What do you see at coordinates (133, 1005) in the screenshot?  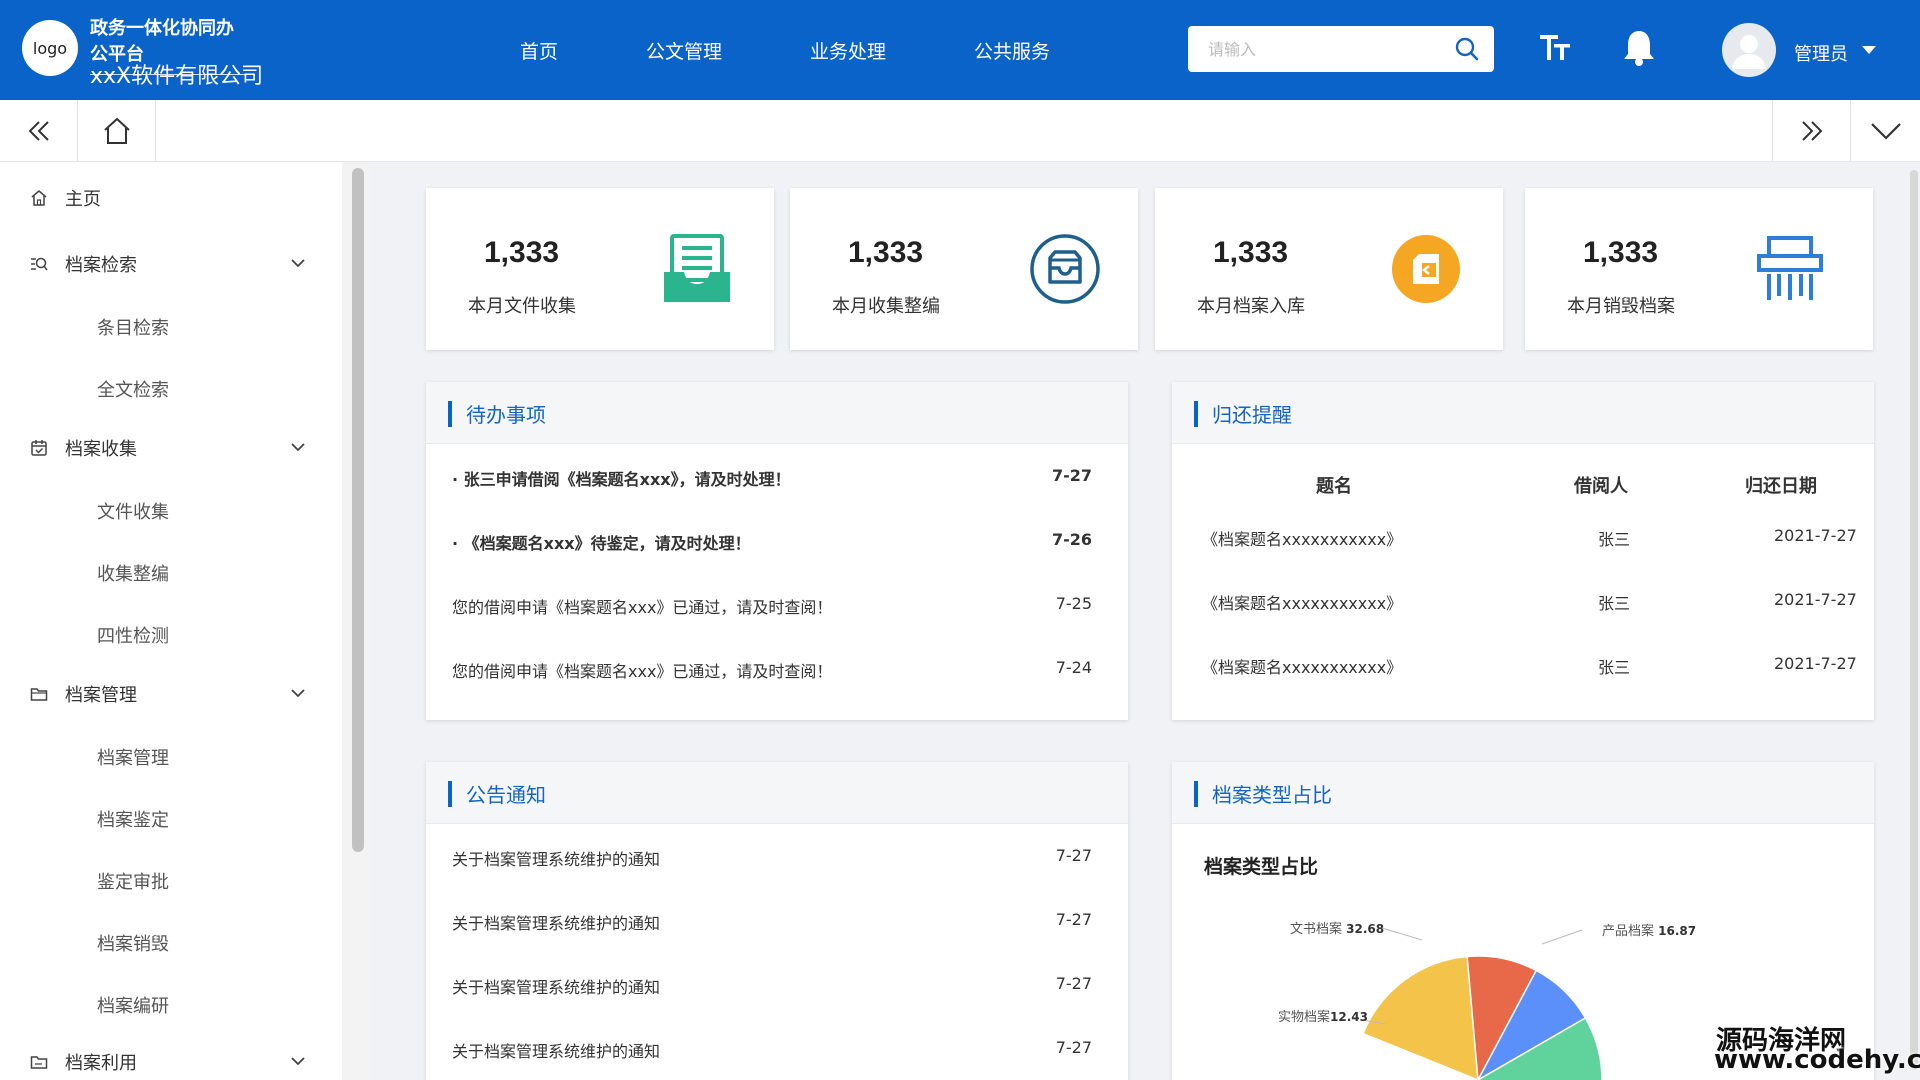 I see `sidebar-item-archive-compilation: 档案编研` at bounding box center [133, 1005].